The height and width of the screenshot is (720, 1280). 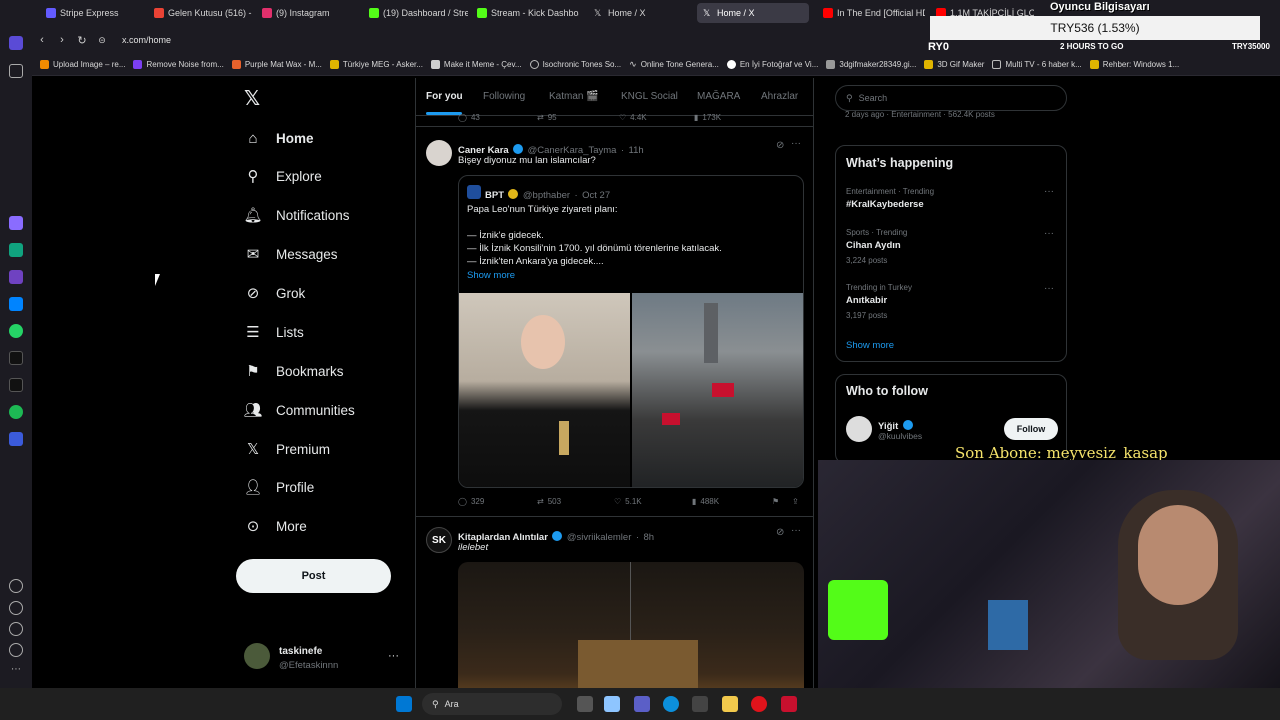 I want to click on back-icon: ‹, so click(x=42, y=40).